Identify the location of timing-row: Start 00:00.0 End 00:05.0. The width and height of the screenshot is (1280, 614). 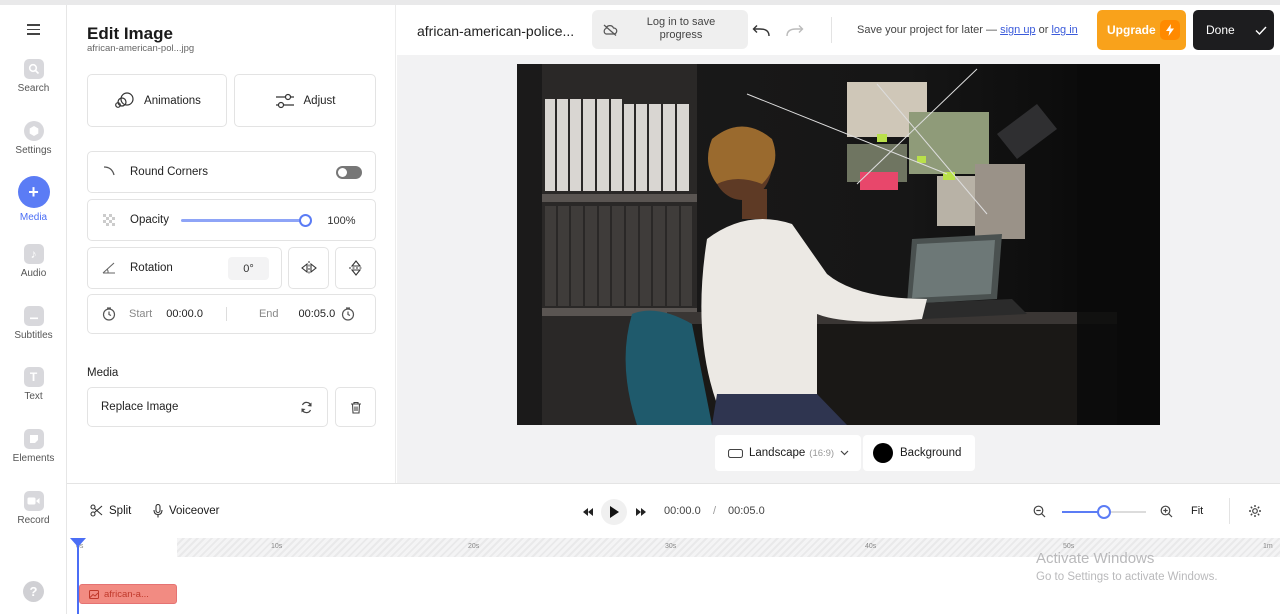
(231, 314).